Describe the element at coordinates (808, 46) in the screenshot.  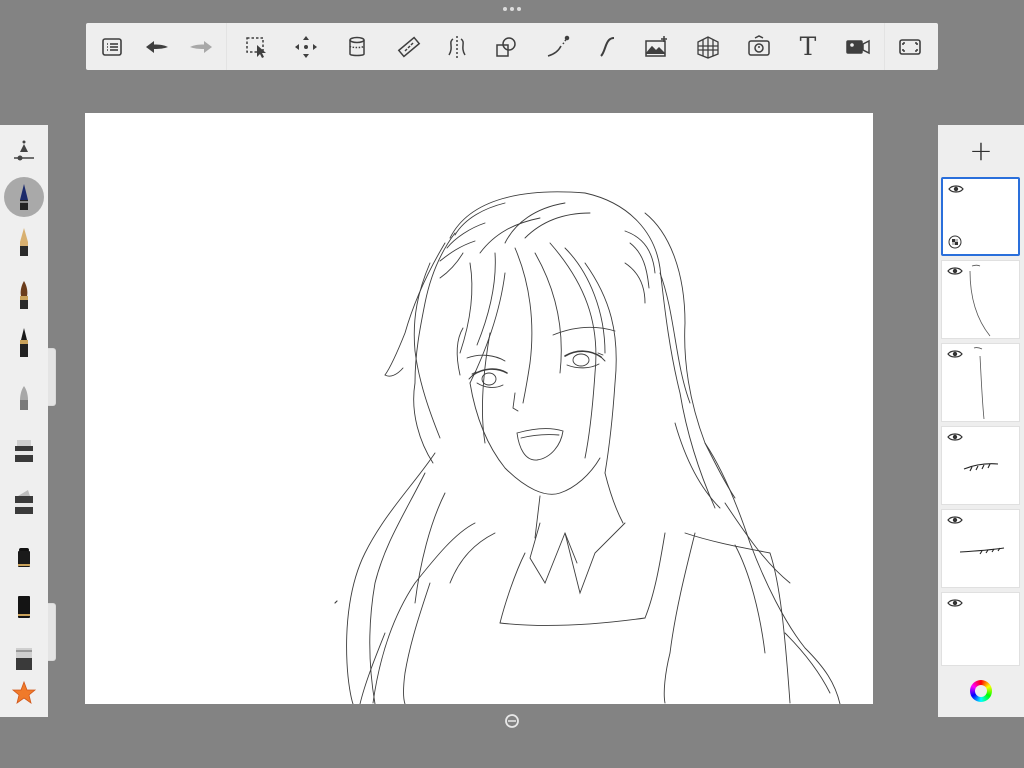
I see `text-tool-icon: T` at that location.